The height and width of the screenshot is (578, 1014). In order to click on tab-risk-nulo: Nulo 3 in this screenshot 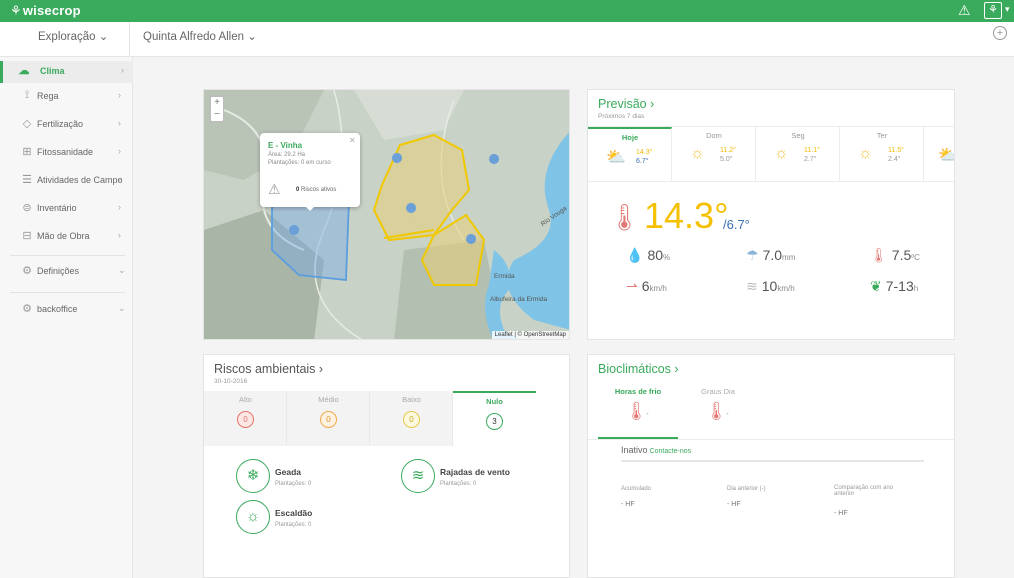, I will do `click(494, 418)`.